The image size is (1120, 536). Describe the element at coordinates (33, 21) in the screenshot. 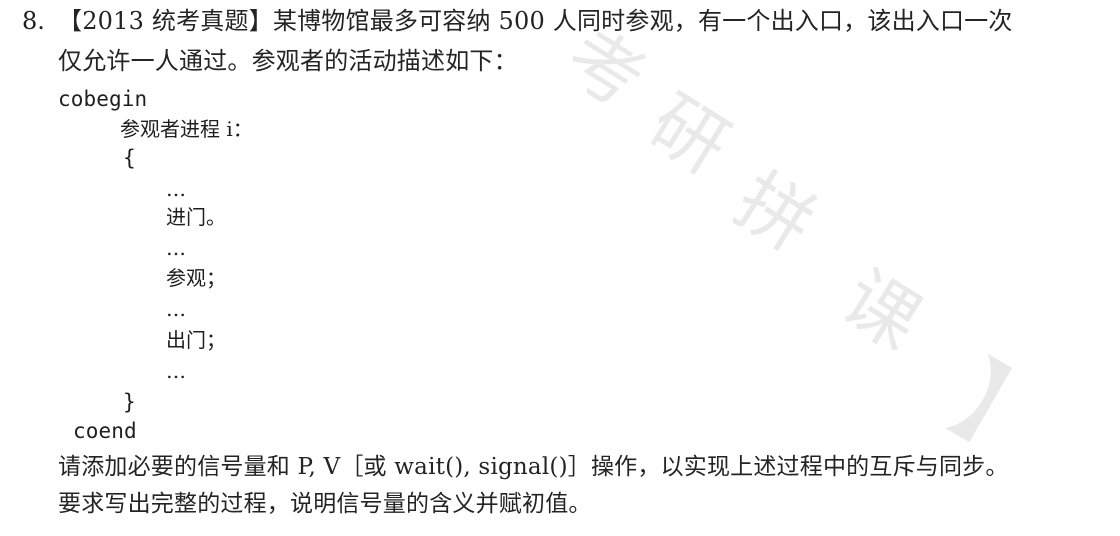

I see `question-number: 8.` at that location.